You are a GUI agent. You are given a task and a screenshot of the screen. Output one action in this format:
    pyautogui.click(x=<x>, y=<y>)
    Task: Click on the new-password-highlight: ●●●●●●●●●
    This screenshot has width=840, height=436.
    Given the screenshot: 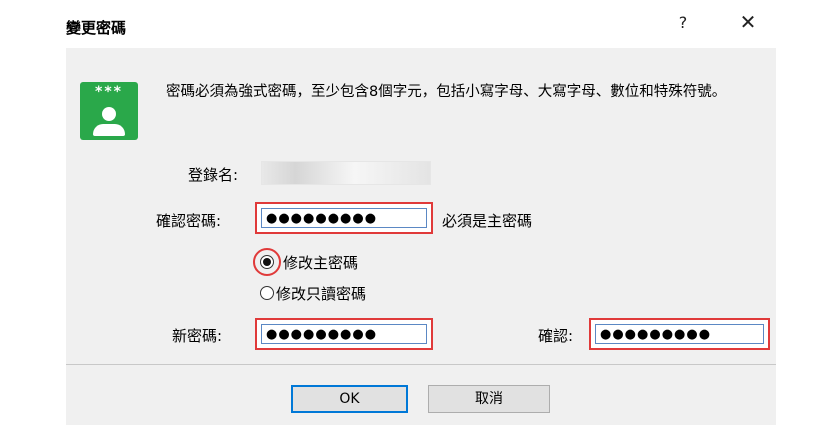 What is the action you would take?
    pyautogui.click(x=344, y=334)
    